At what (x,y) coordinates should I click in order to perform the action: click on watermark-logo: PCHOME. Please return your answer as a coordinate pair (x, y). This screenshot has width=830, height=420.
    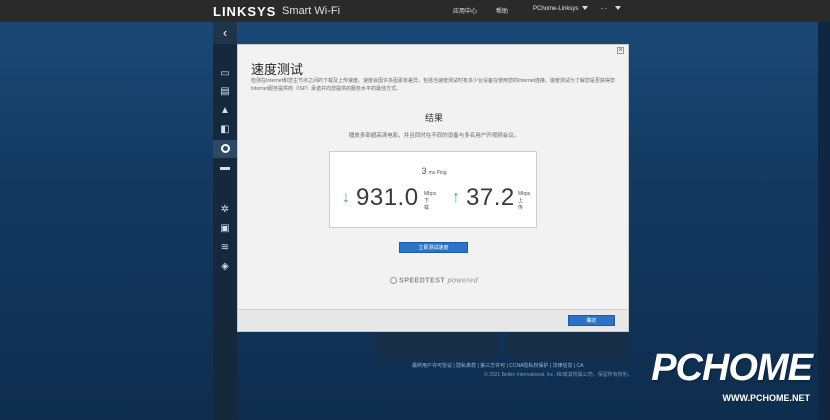
    Looking at the image, I should click on (732, 368).